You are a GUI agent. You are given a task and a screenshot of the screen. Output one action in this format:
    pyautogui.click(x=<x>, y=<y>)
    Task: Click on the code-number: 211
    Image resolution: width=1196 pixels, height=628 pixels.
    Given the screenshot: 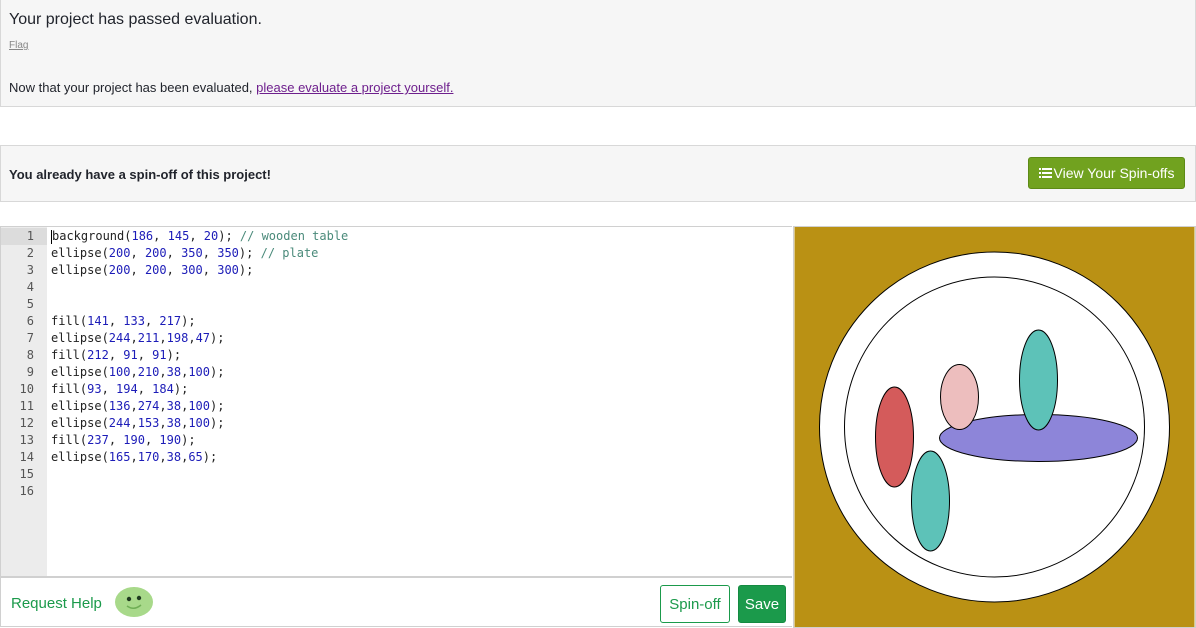 What is the action you would take?
    pyautogui.click(x=148, y=338)
    